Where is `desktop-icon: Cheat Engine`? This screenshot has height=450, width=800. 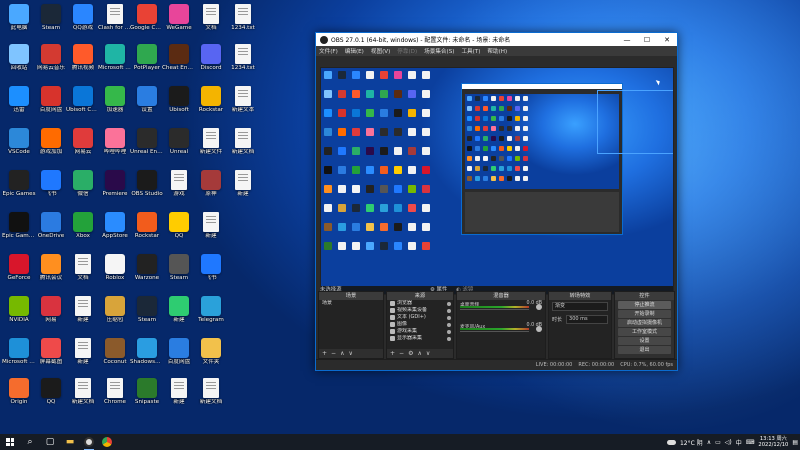 desktop-icon: Cheat Engine is located at coordinates (179, 61).